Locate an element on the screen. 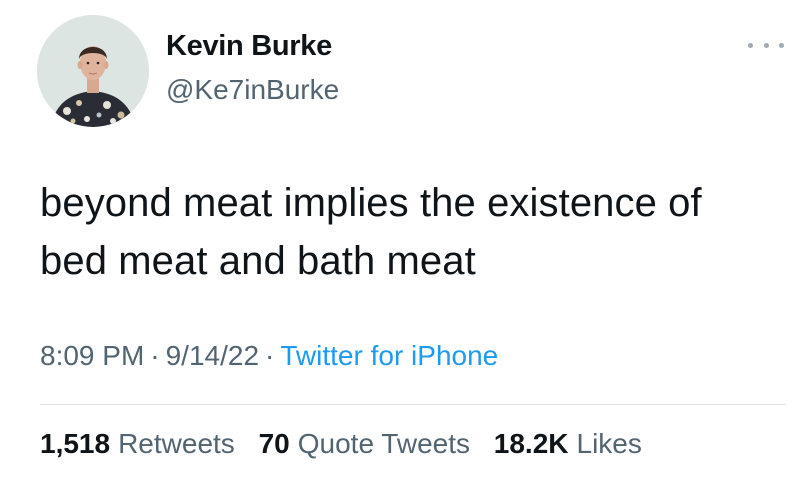 The width and height of the screenshot is (806, 481). quote-tweets-label: Quote Tweets is located at coordinates (383, 443).